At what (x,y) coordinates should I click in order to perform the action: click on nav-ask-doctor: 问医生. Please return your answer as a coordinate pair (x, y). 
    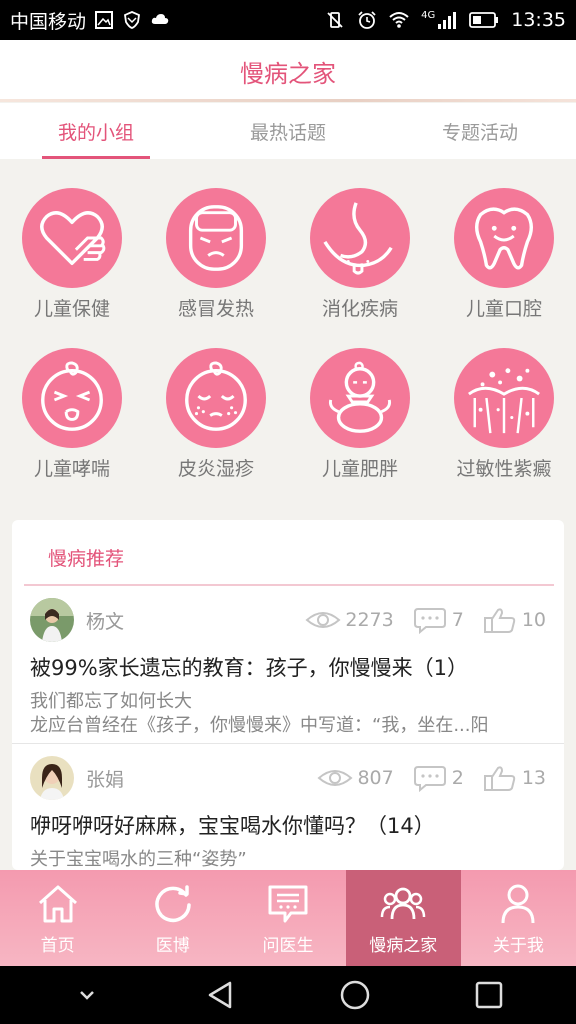
    Looking at the image, I should click on (288, 918).